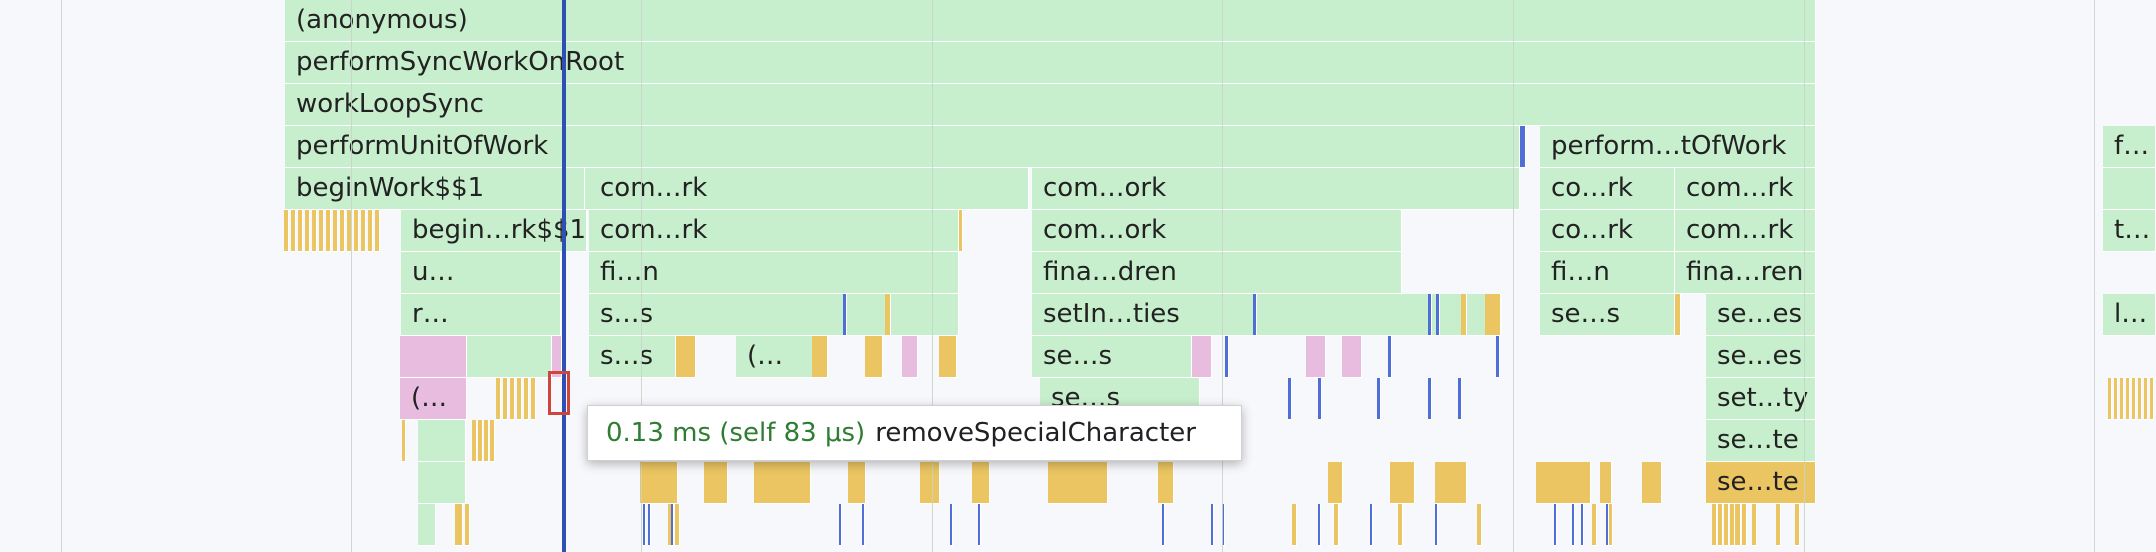  What do you see at coordinates (1761, 399) in the screenshot?
I see `frame-set-property: set…ty` at bounding box center [1761, 399].